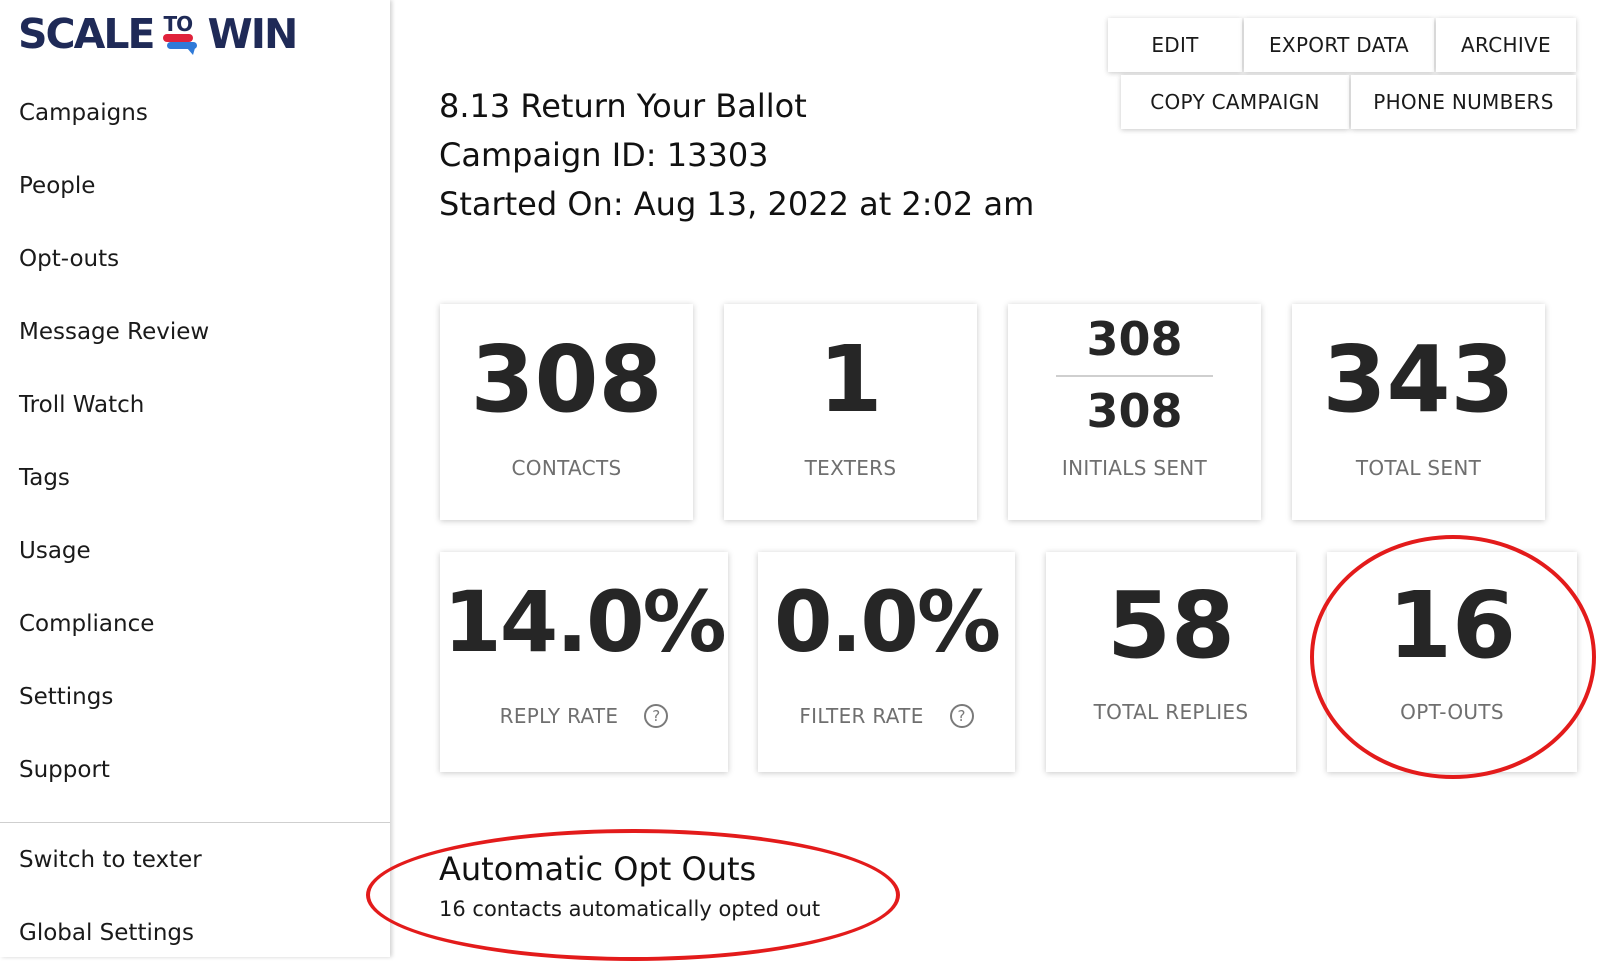 Image resolution: width=1600 pixels, height=969 pixels. I want to click on texters-card: 1 TEXTERS, so click(850, 412).